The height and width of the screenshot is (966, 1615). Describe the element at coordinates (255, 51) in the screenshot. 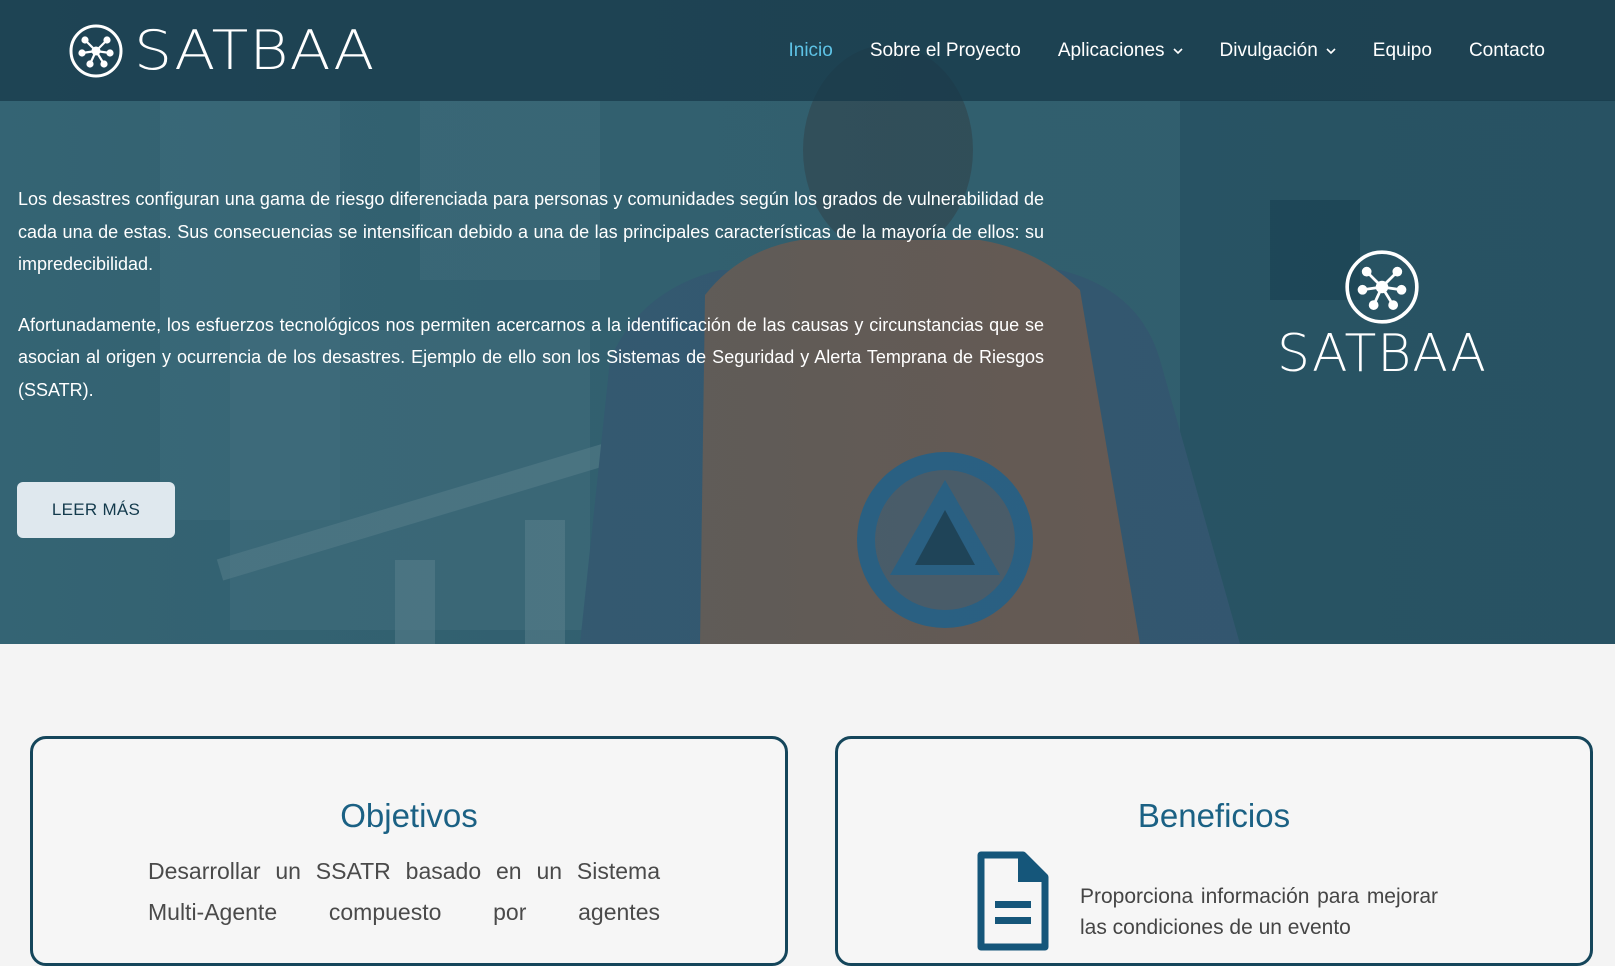

I see `brand-wordmark: SATBAA` at that location.